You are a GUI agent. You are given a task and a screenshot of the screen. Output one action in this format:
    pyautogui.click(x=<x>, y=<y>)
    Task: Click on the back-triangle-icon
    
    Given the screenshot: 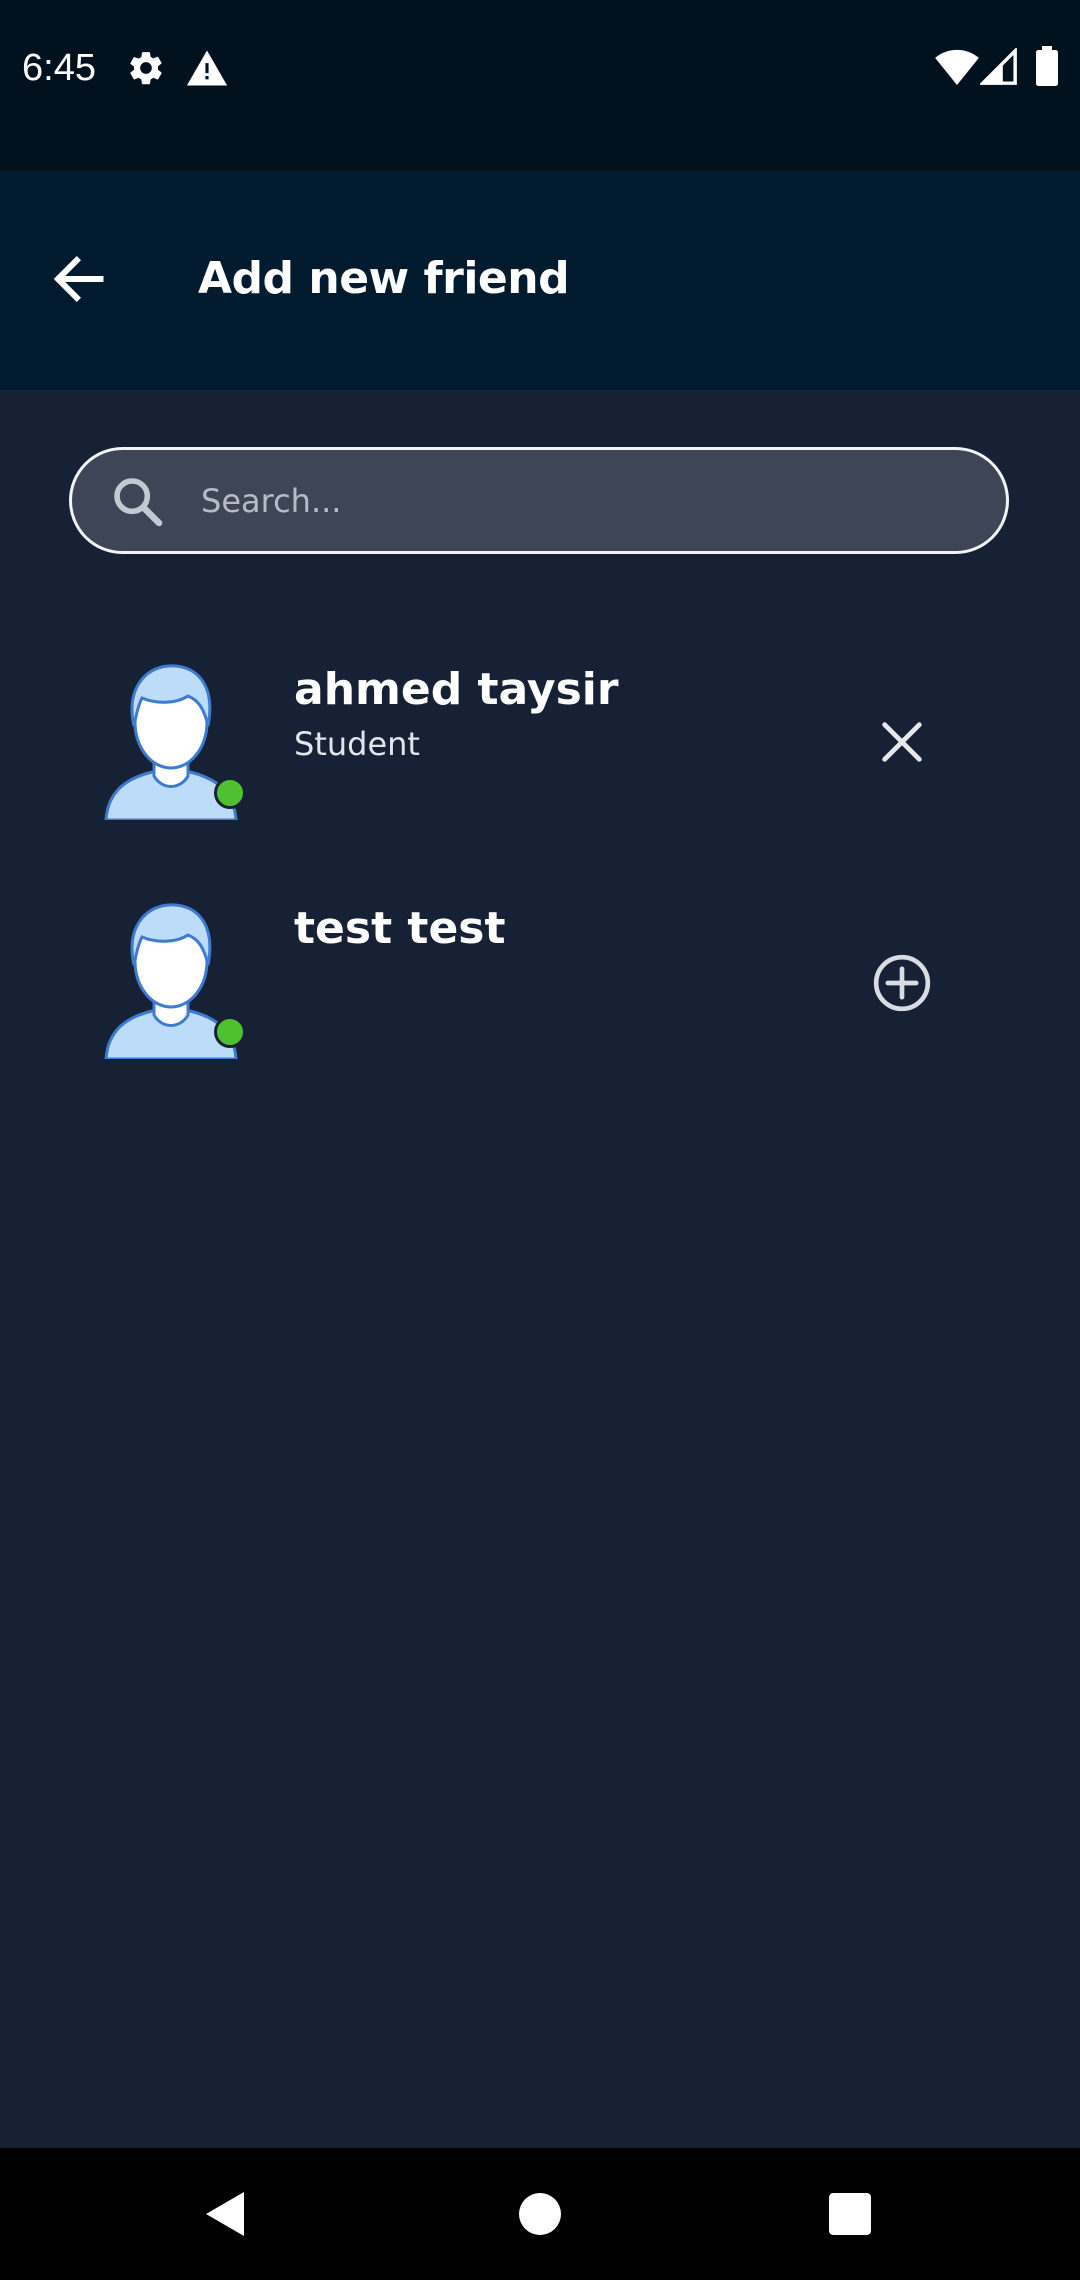 What is the action you would take?
    pyautogui.click(x=225, y=2214)
    